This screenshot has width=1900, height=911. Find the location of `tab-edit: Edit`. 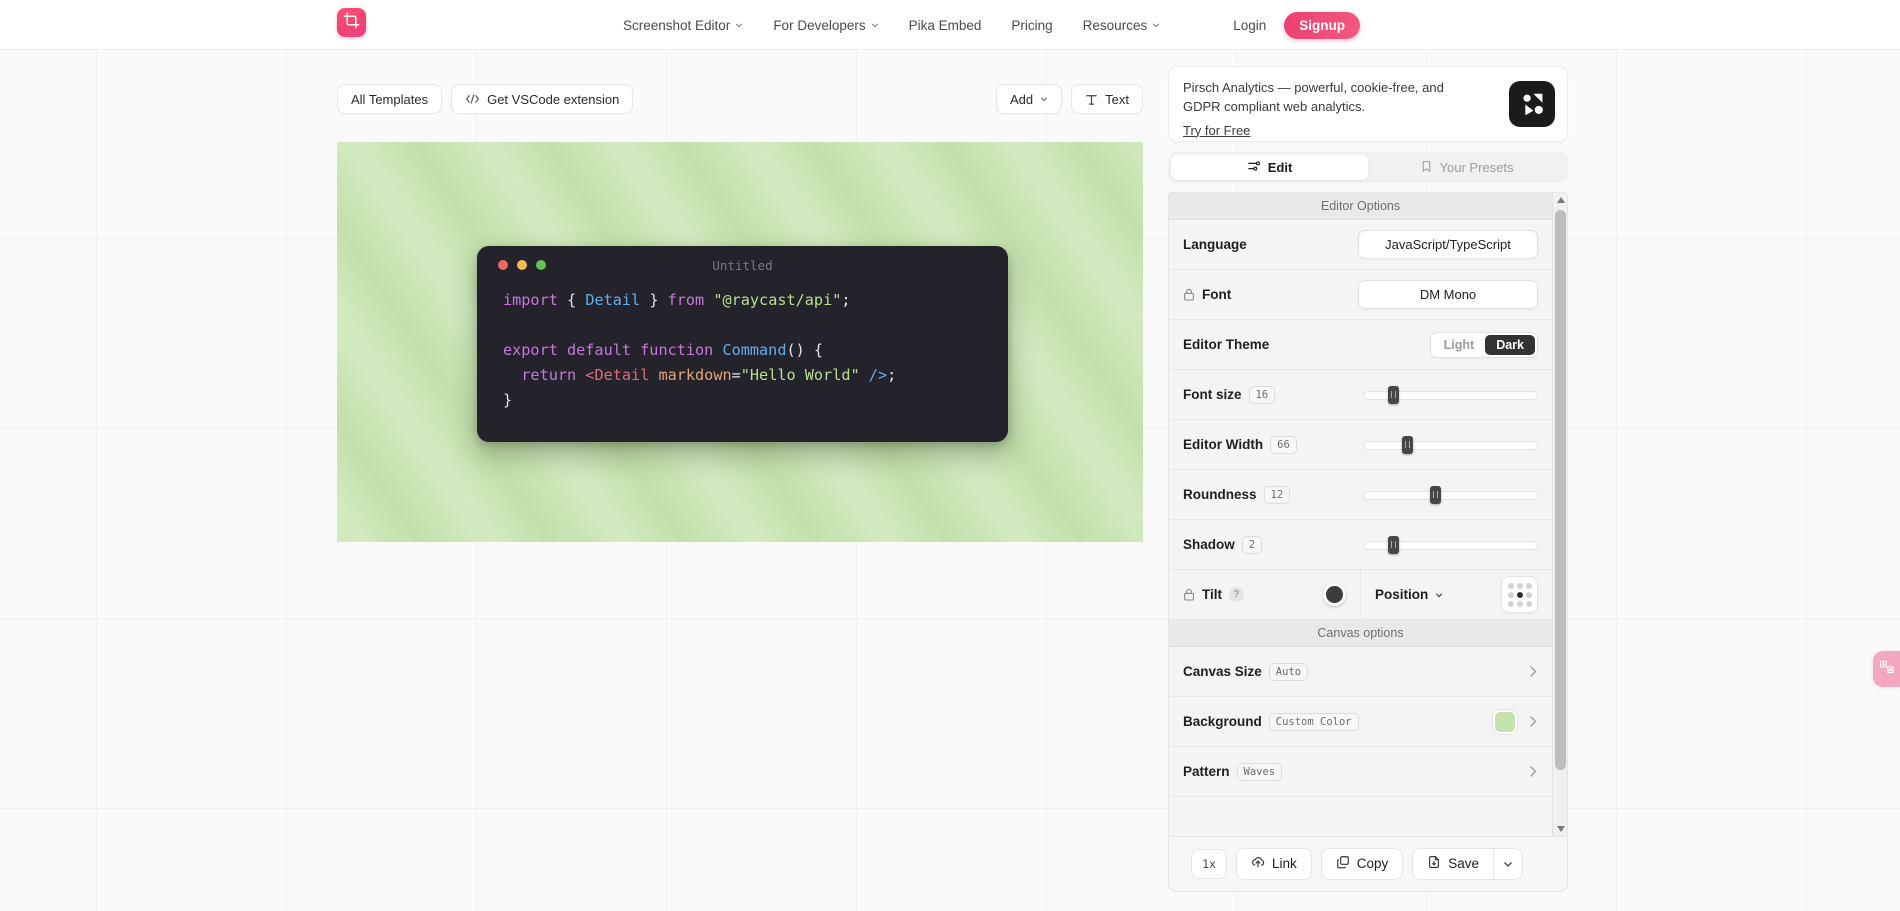

tab-edit: Edit is located at coordinates (1269, 167).